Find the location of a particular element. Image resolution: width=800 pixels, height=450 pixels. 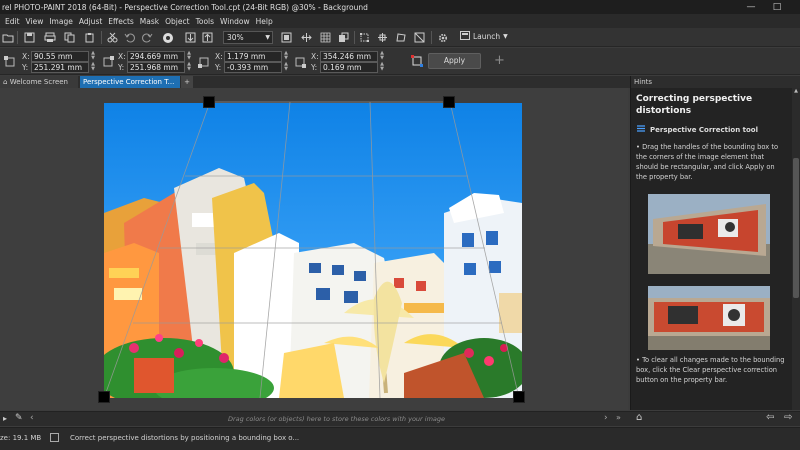

paste-icon is located at coordinates (89, 37).